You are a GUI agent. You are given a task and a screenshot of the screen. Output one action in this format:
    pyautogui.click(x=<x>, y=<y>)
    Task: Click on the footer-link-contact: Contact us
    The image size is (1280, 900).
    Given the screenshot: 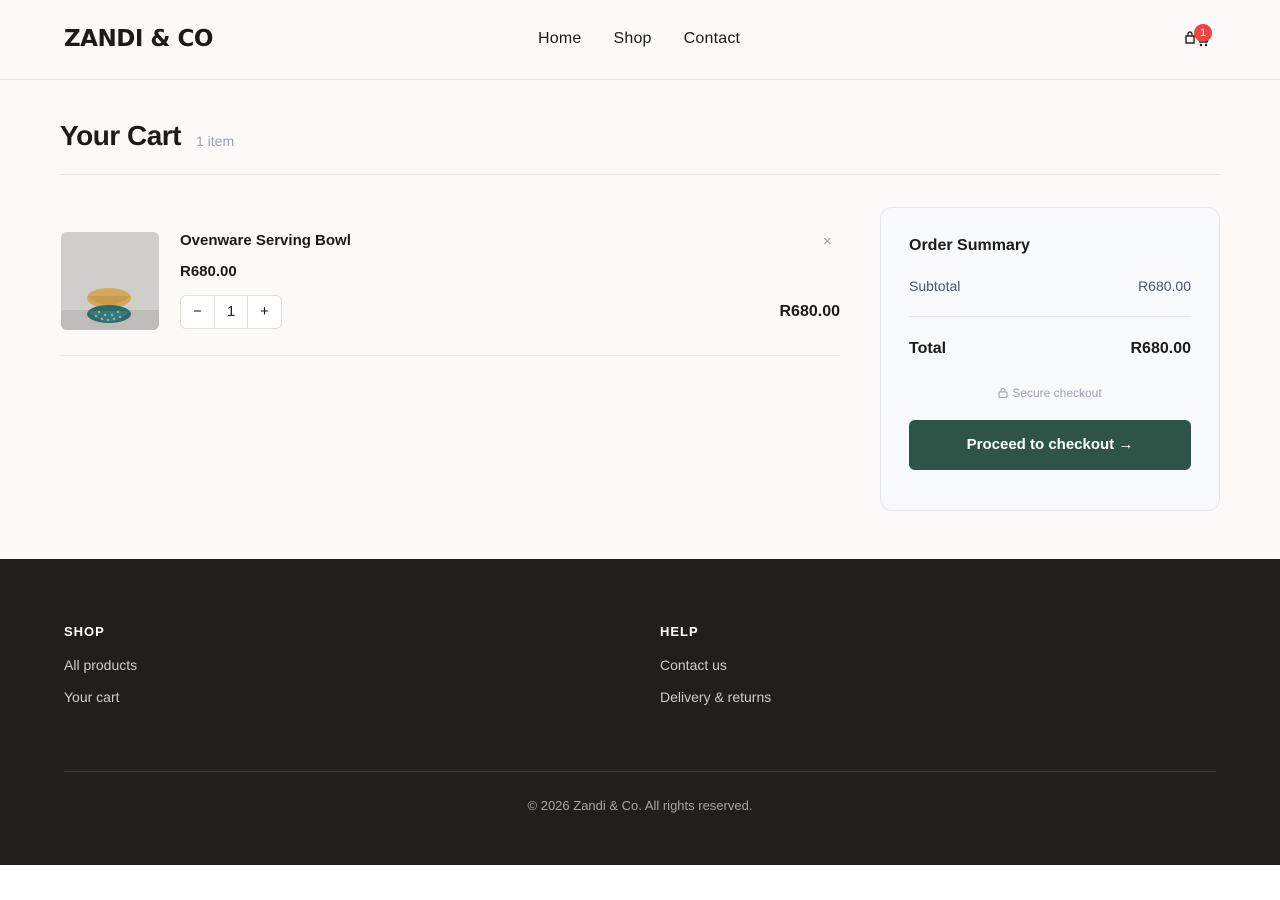 What is the action you would take?
    pyautogui.click(x=715, y=665)
    